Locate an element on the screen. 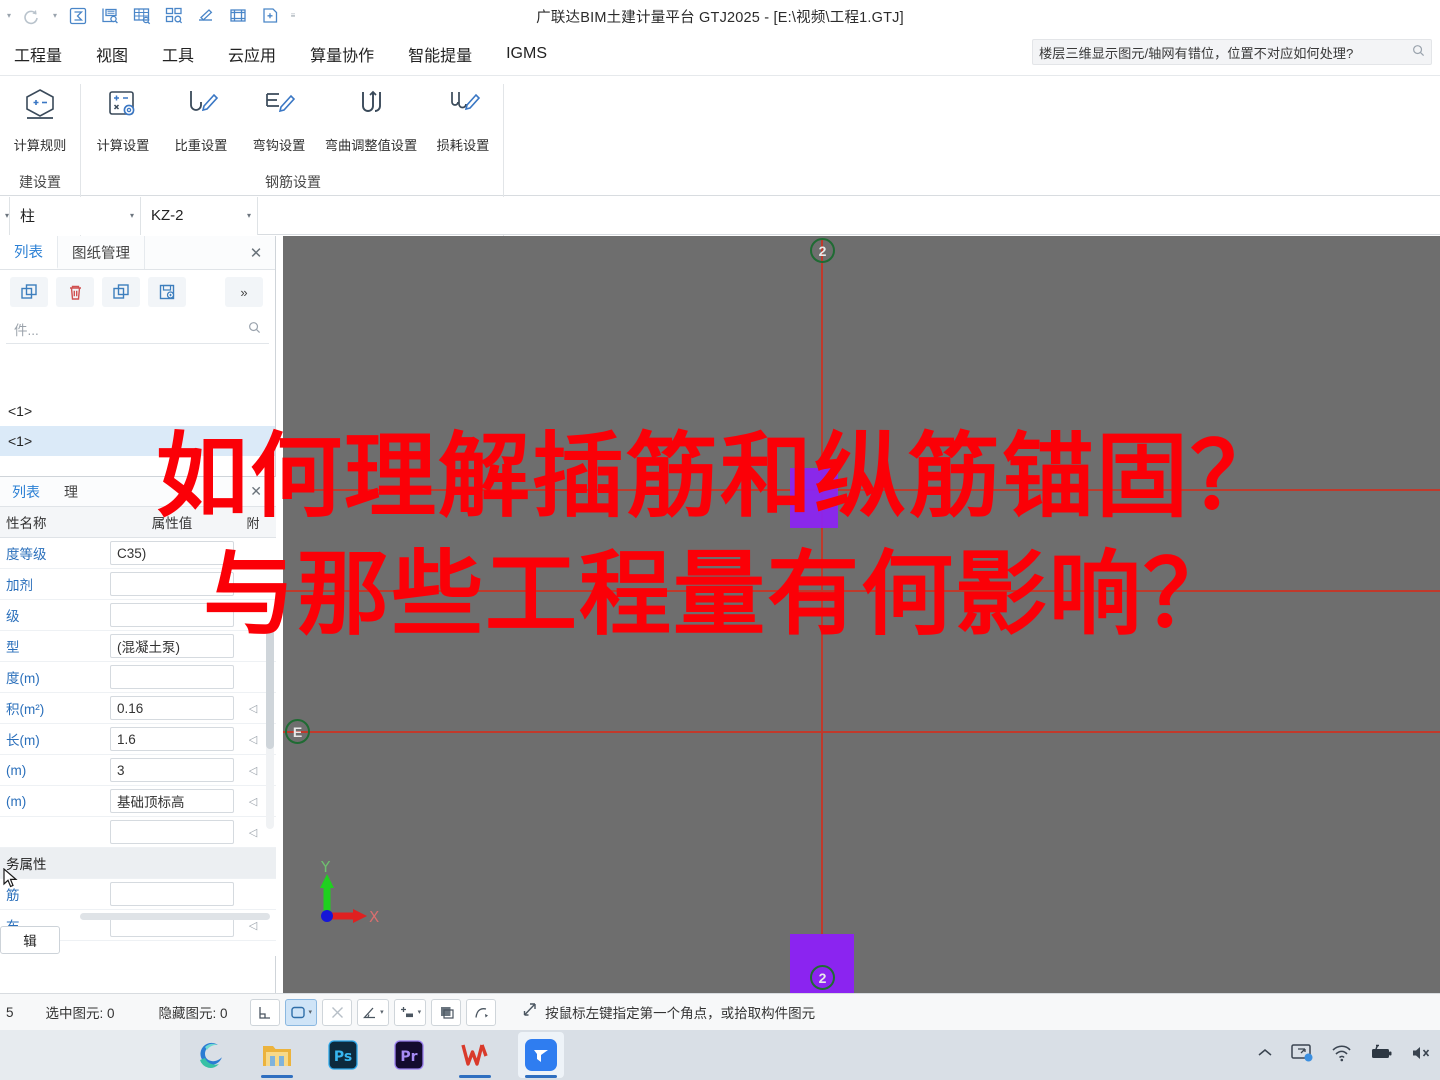  menu-item-cloud: 云应用 is located at coordinates (252, 54).